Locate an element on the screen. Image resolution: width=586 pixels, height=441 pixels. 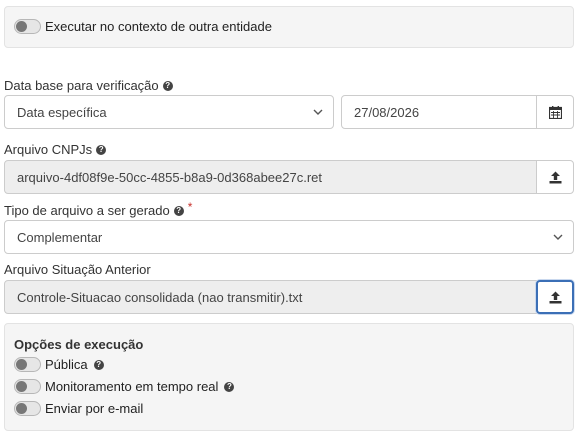
file-type-value: Complementar is located at coordinates (60, 237).